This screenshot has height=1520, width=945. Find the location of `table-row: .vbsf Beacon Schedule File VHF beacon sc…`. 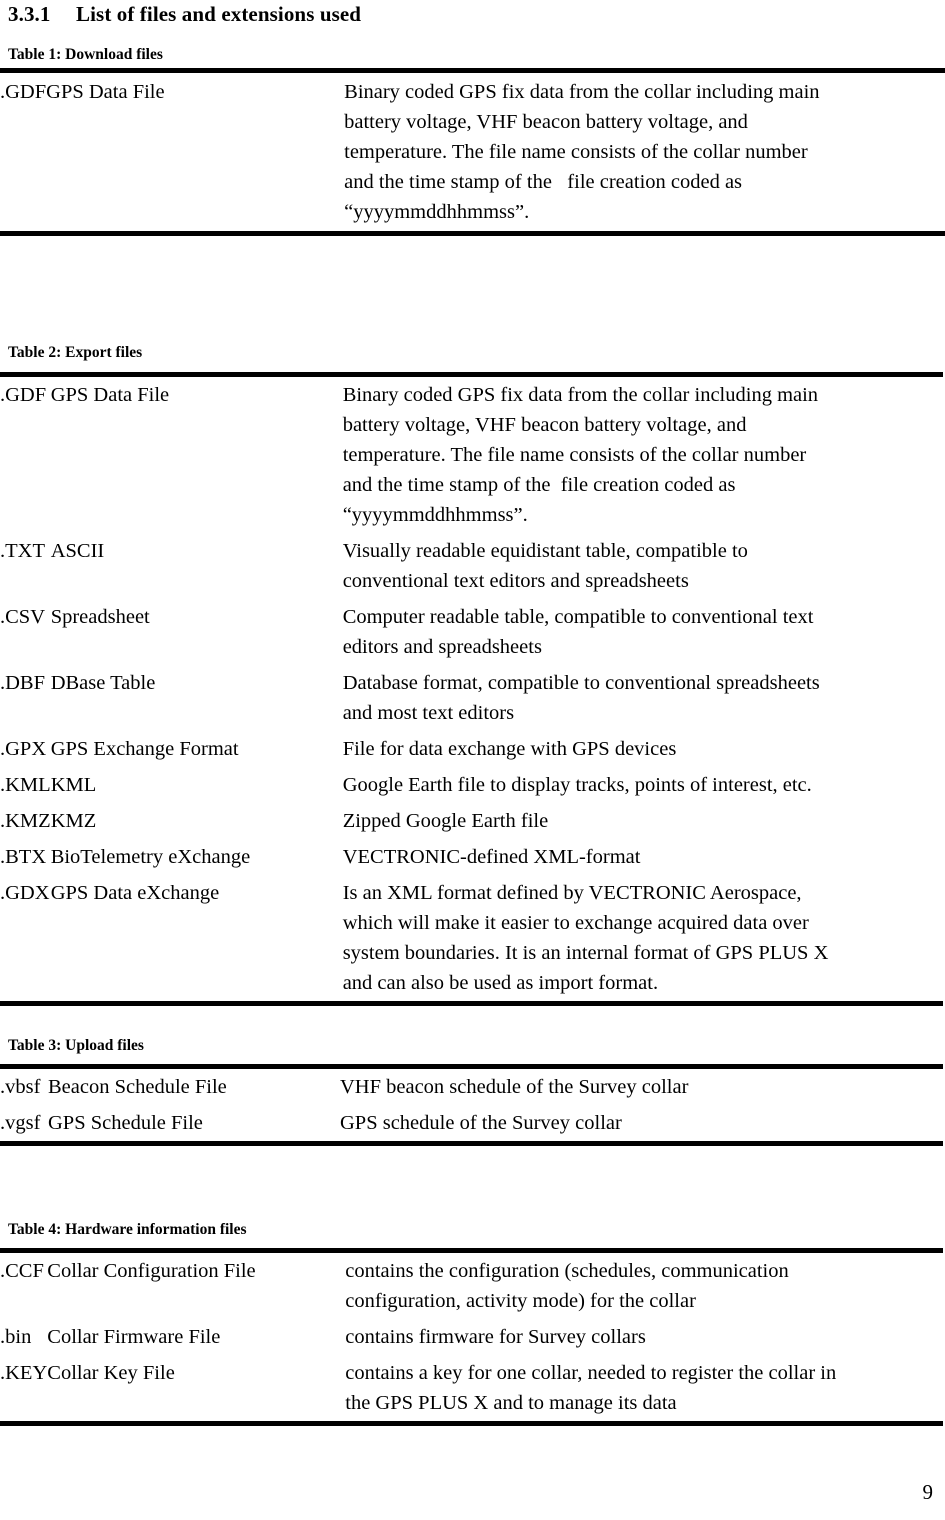

table-row: .vbsf Beacon Schedule File VHF beacon sc… is located at coordinates (471, 1087).